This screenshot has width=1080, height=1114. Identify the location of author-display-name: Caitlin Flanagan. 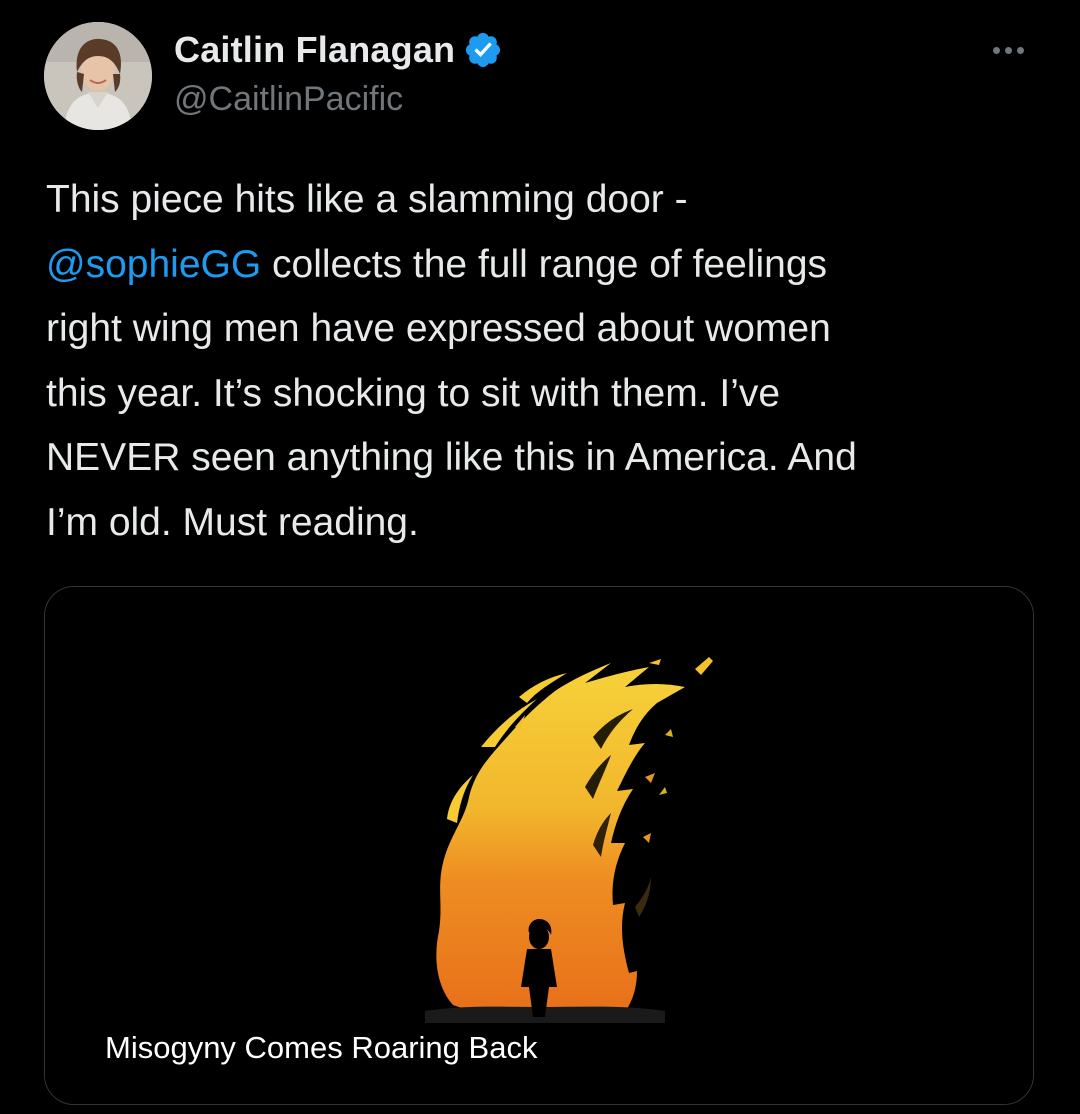
(314, 50).